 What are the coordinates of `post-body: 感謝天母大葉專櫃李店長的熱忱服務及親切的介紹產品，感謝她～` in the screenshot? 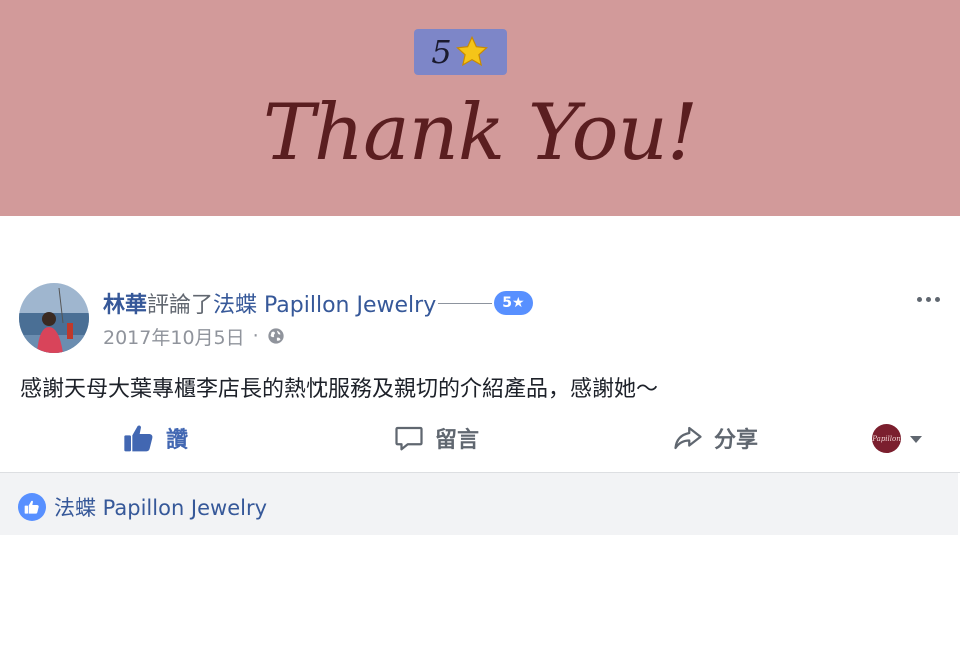 It's located at (339, 389).